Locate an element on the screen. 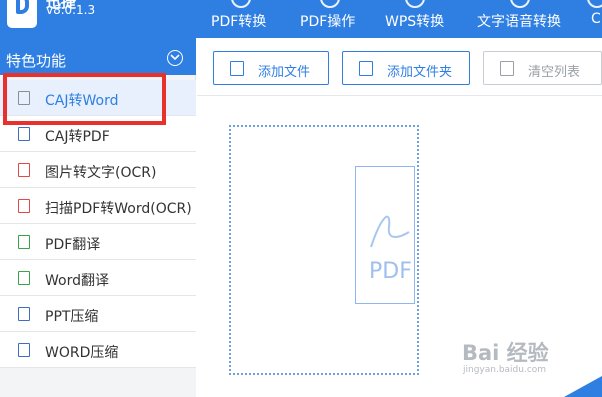 This screenshot has height=397, width=602. scan-ocr-icon is located at coordinates (24, 206).